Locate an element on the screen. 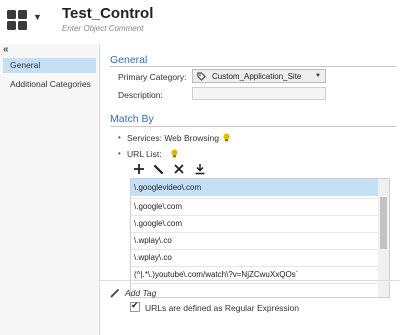 Image resolution: width=400 pixels, height=335 pixels. primary-category-select: Custom_Application_Site ▼ is located at coordinates (259, 76).